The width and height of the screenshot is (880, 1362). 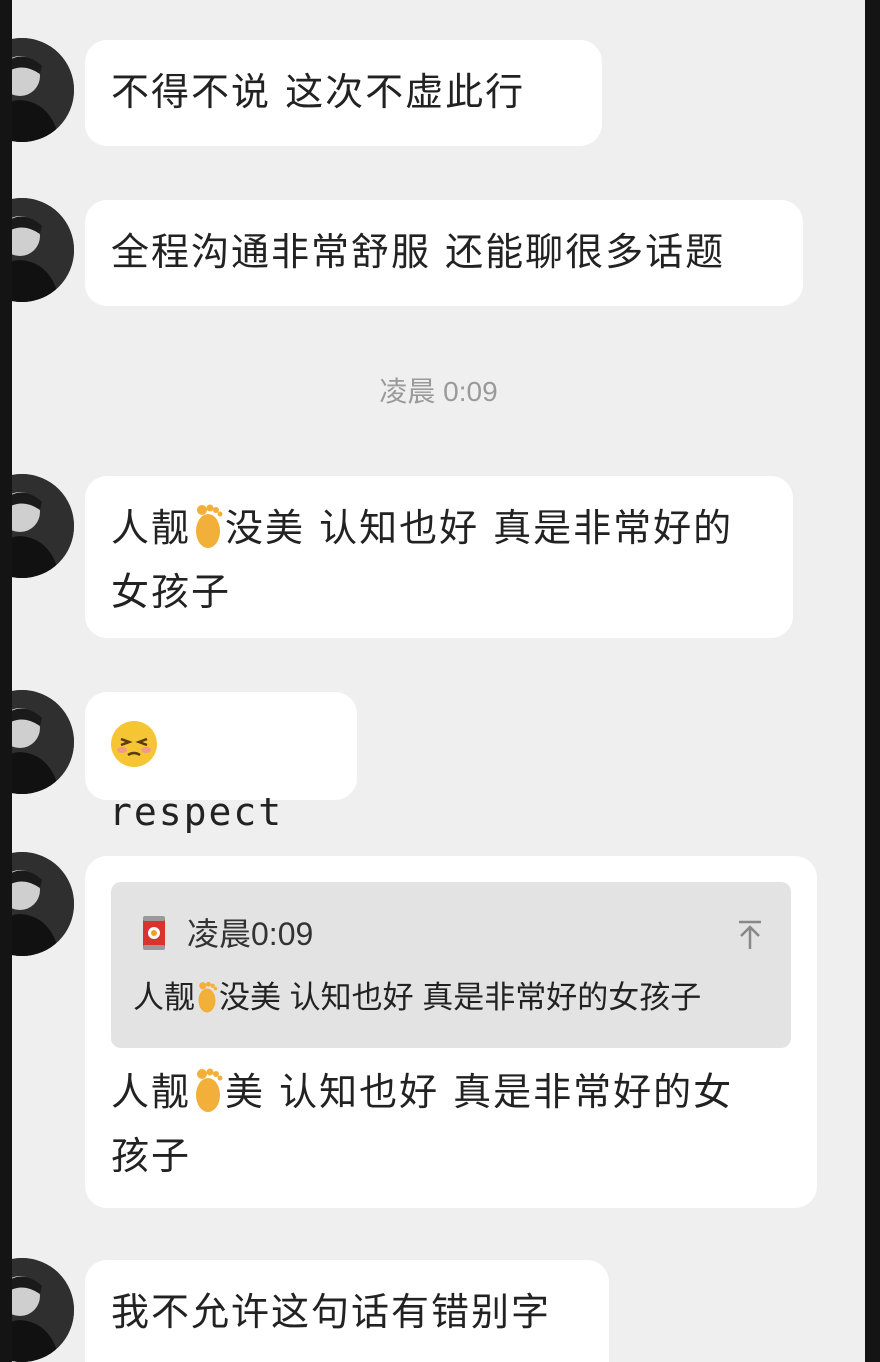 I want to click on message-bubble: 不得不说 这次不虚此行, so click(x=343, y=93).